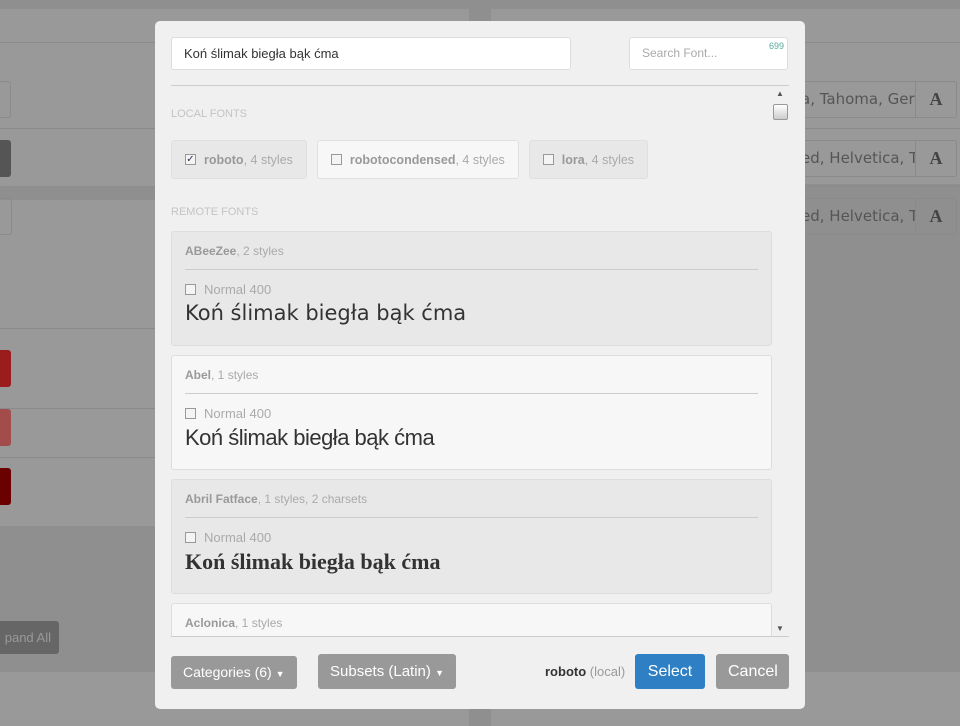 Image resolution: width=960 pixels, height=726 pixels. I want to click on font-card-aclonica: Aclonica, 1 styles, so click(471, 619).